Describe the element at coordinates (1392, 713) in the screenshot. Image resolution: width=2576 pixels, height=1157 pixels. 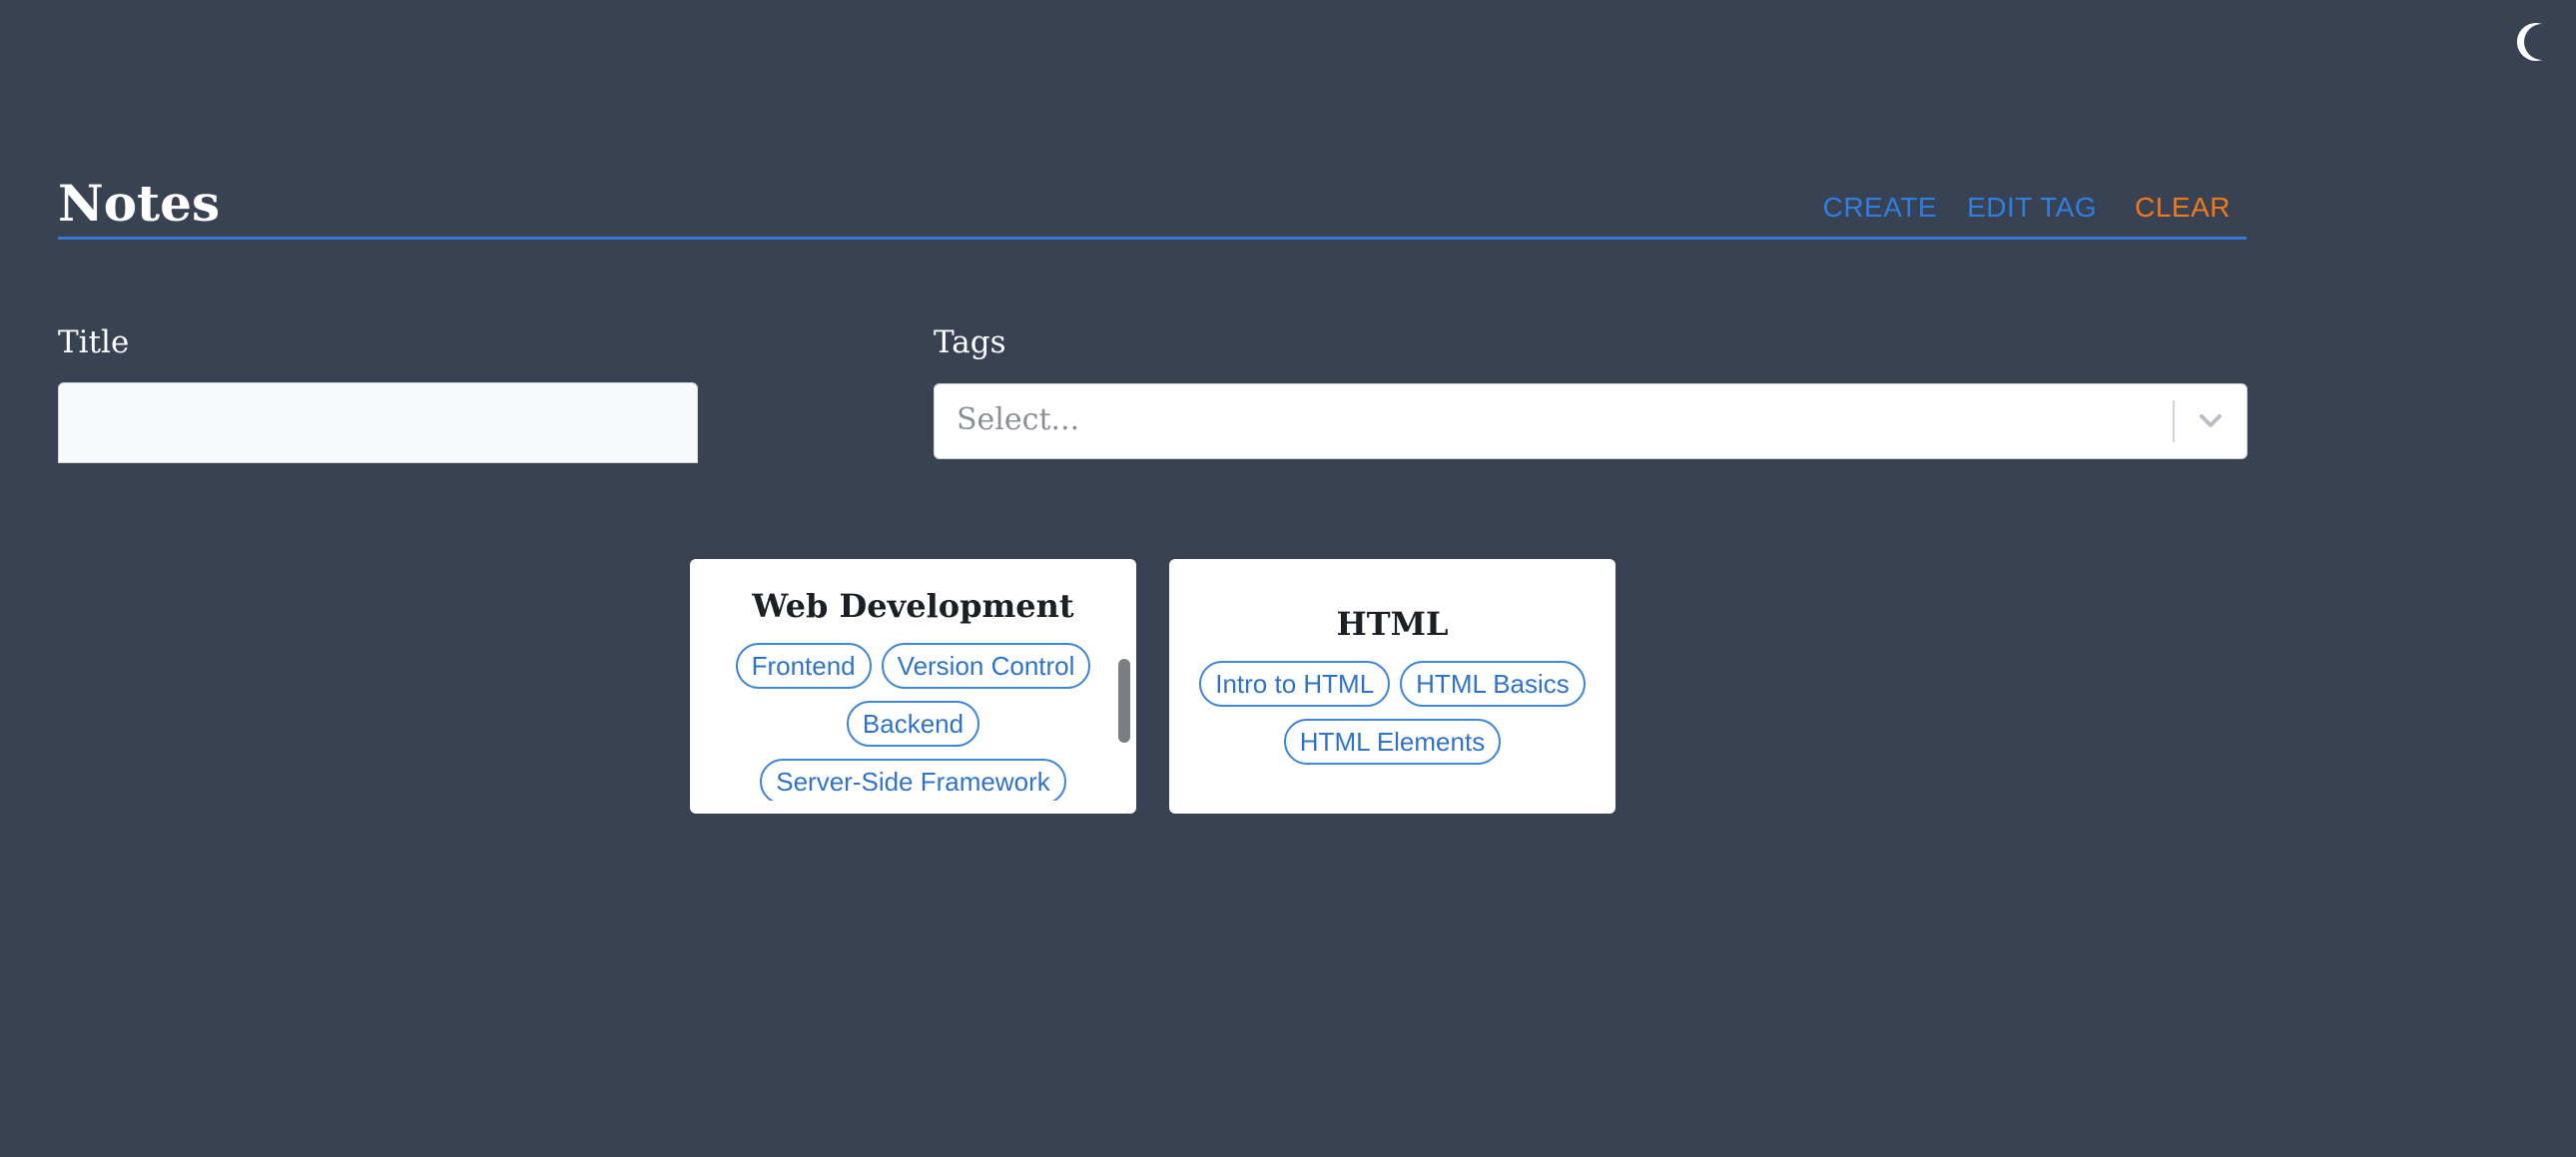
I see `note-card-tags: Intro to HTML HTML Basics HTML Elements` at that location.